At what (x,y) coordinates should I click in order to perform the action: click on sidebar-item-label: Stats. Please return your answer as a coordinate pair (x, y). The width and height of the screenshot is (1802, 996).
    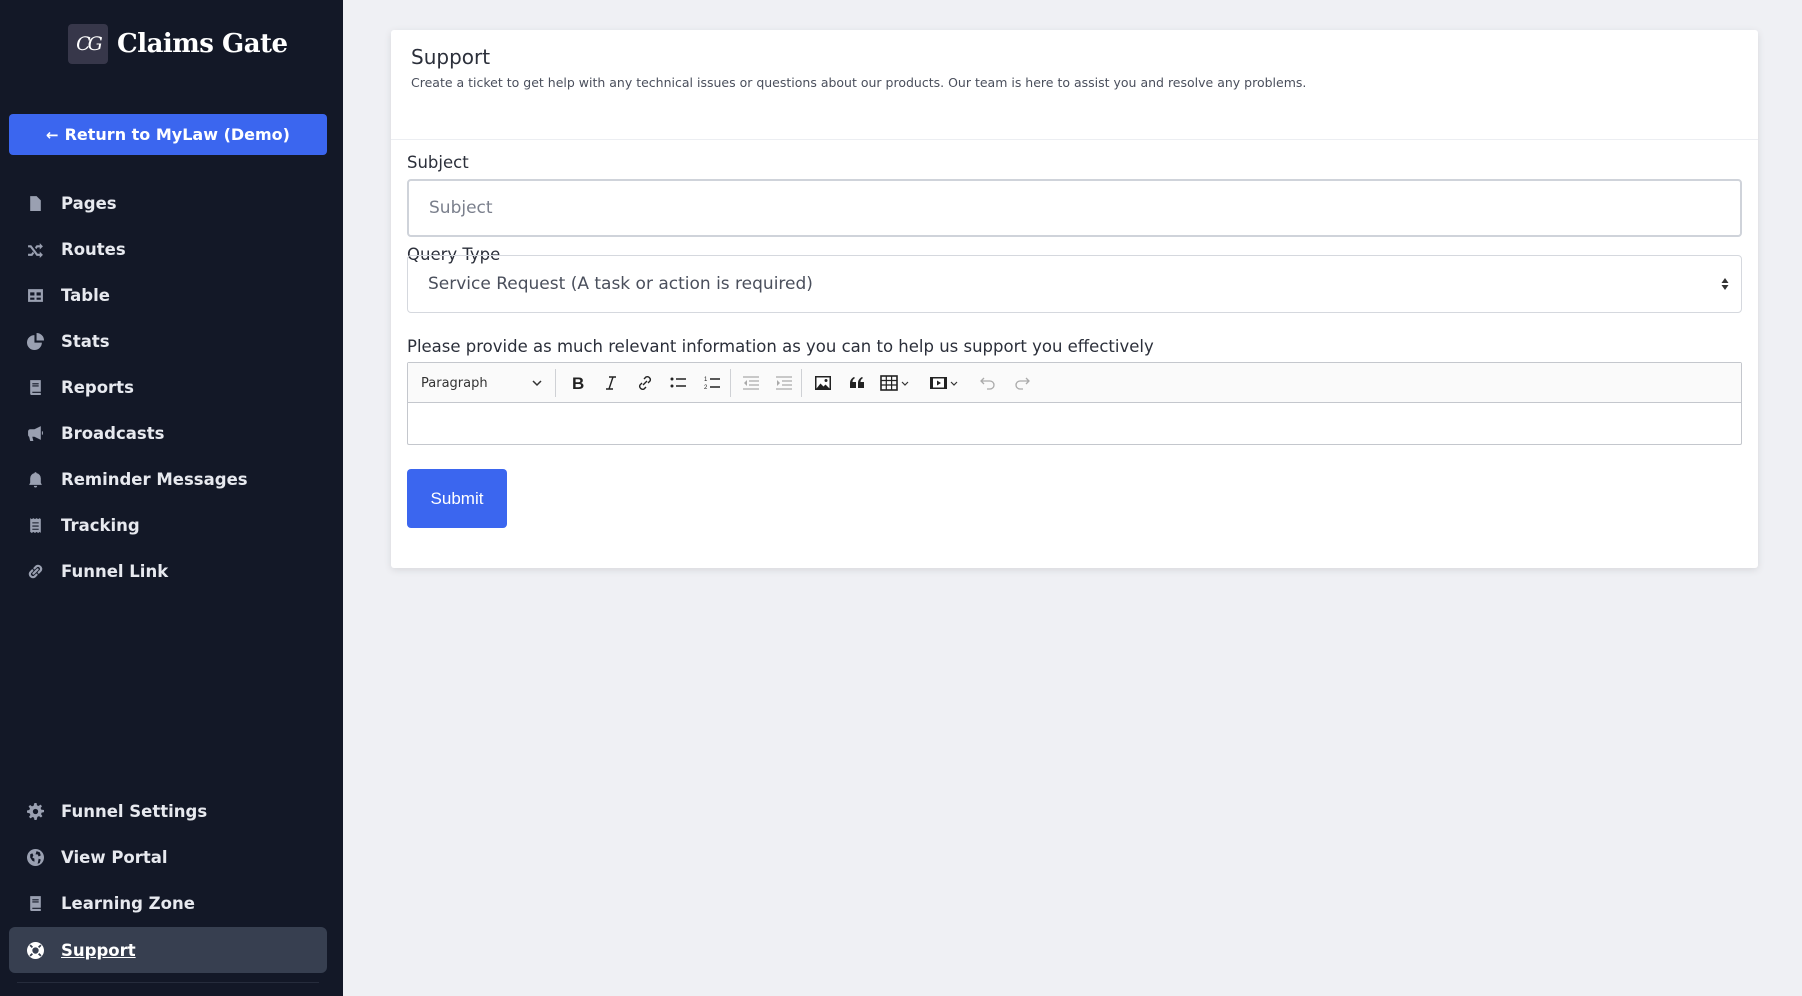
    Looking at the image, I should click on (85, 341).